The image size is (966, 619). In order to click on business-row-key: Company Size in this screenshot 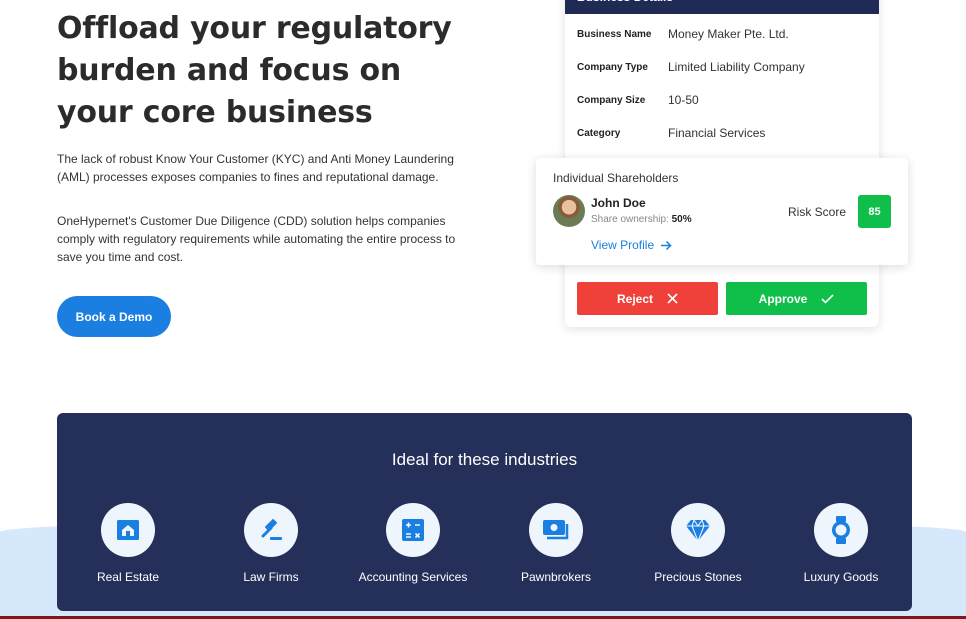, I will do `click(611, 100)`.